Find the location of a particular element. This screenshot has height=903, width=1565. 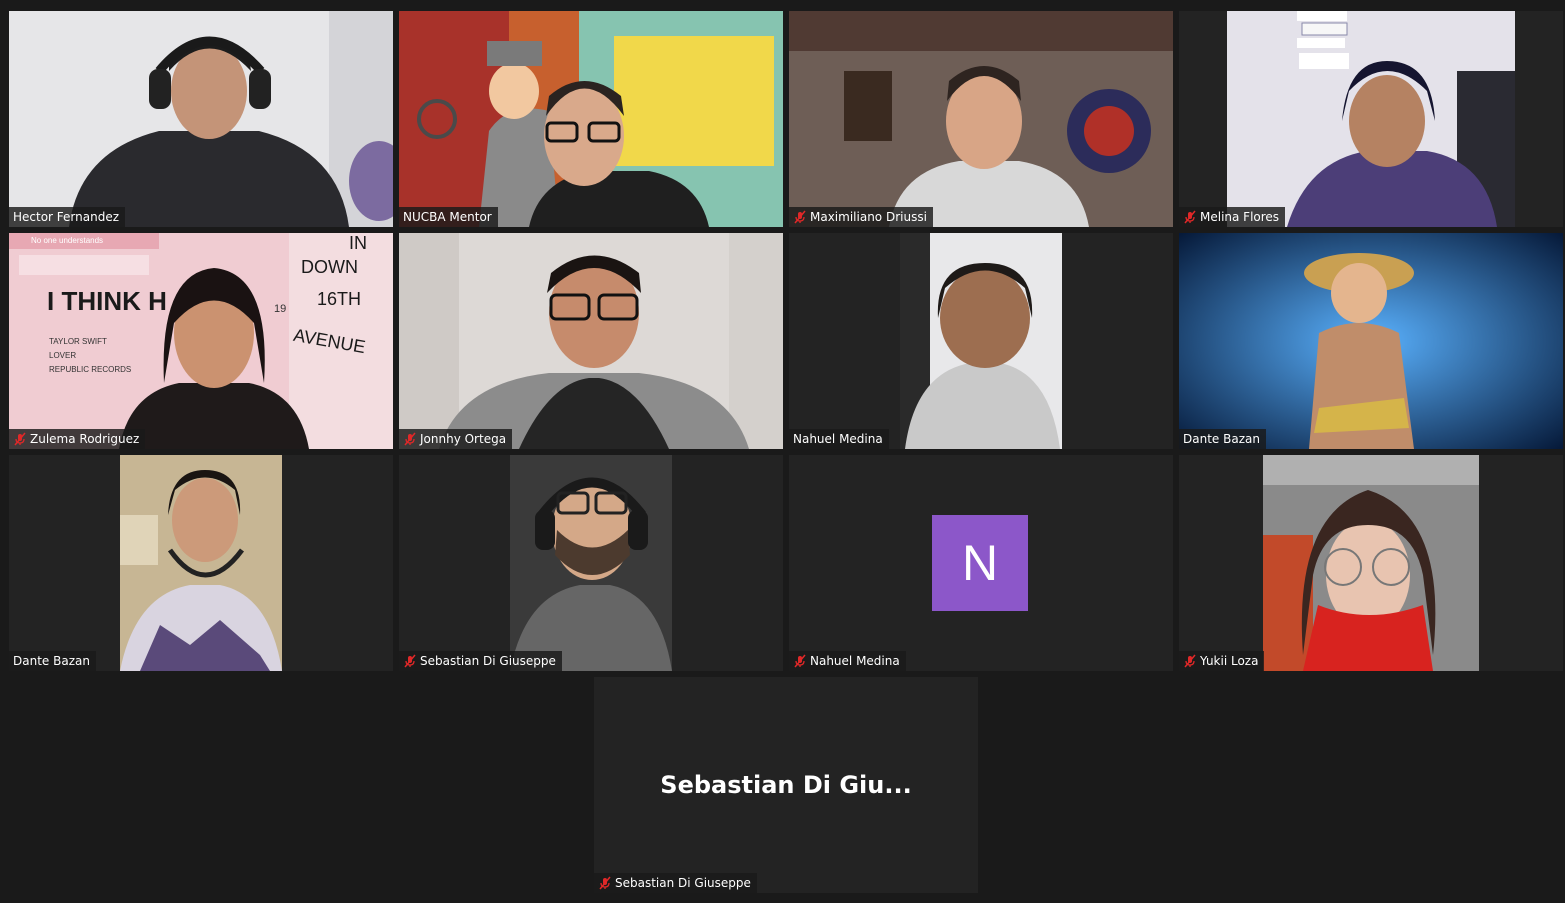

participant-name-tag: Melina Flores is located at coordinates (1232, 217).